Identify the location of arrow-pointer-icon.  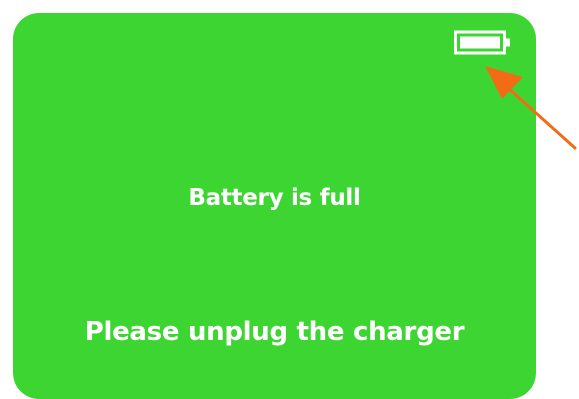
(531, 108).